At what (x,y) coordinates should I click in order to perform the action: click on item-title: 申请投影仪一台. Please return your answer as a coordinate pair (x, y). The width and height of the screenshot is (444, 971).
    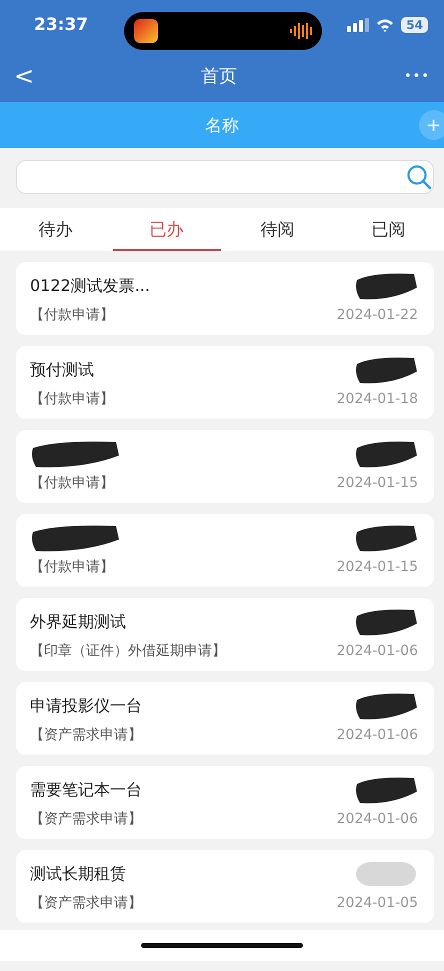
    Looking at the image, I should click on (86, 706).